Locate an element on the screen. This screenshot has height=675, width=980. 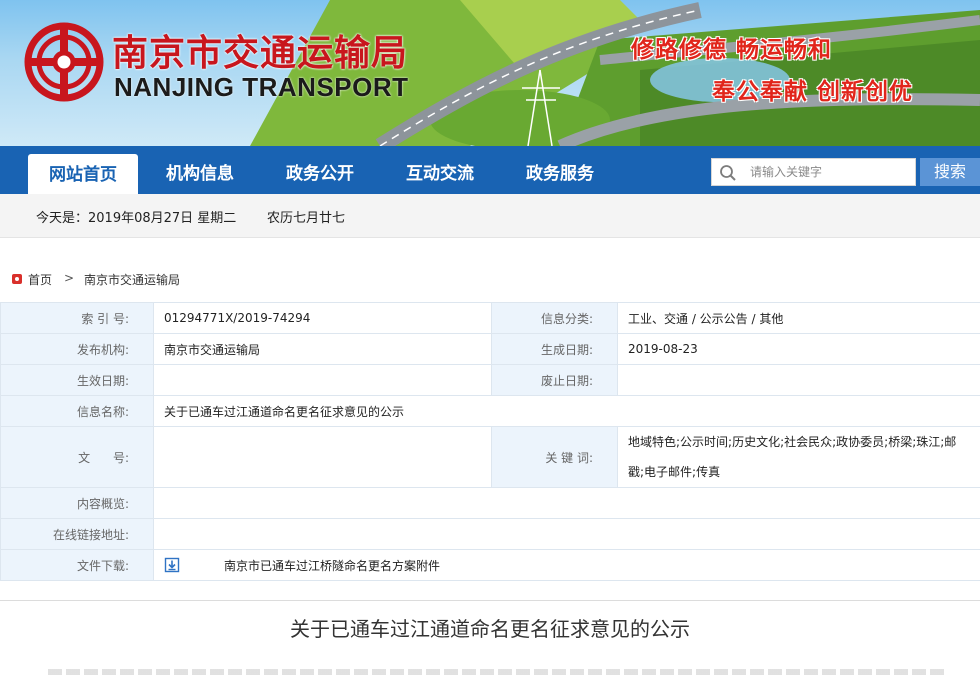
nav-item-org-info: 机构信息 is located at coordinates (200, 170).